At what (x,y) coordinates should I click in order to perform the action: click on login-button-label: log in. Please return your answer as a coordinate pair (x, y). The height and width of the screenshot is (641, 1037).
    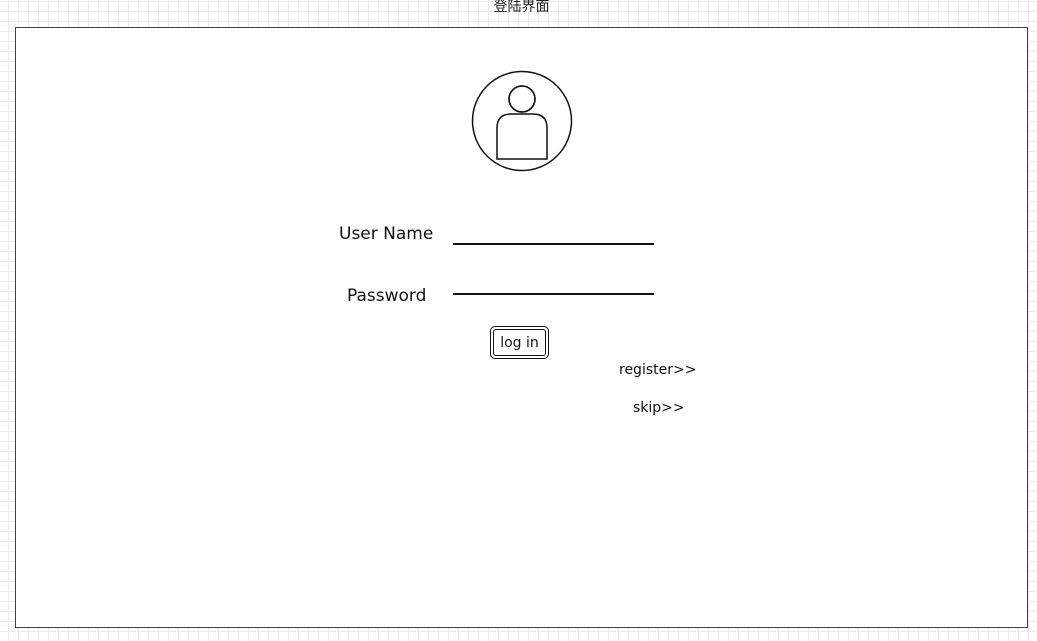
    Looking at the image, I should click on (519, 342).